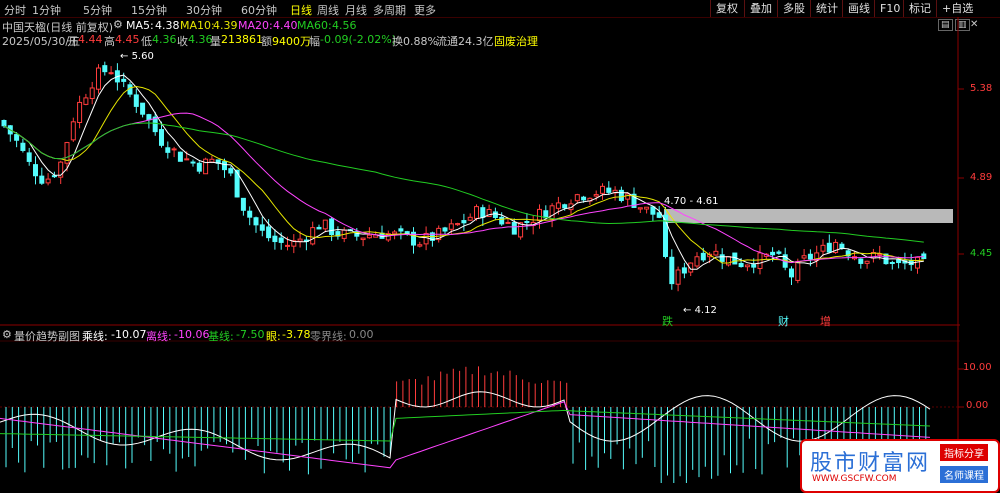 The width and height of the screenshot is (1000, 493). I want to click on axis-label-price: 4.89, so click(981, 177).